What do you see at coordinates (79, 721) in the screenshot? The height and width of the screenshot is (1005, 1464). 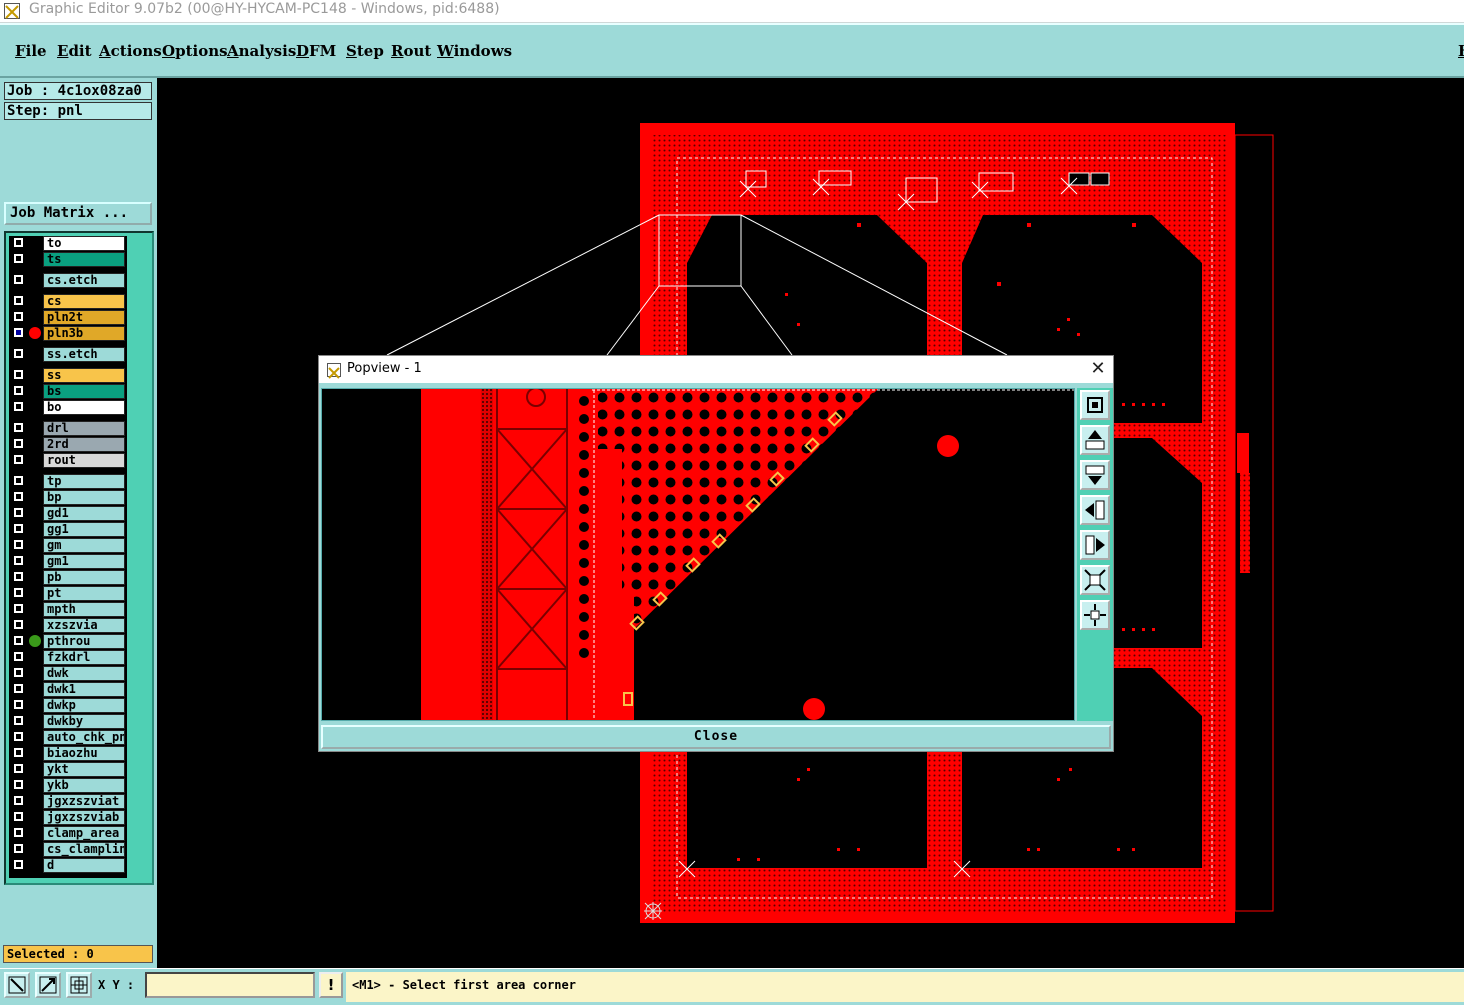 I see `layer-row: dwkby` at bounding box center [79, 721].